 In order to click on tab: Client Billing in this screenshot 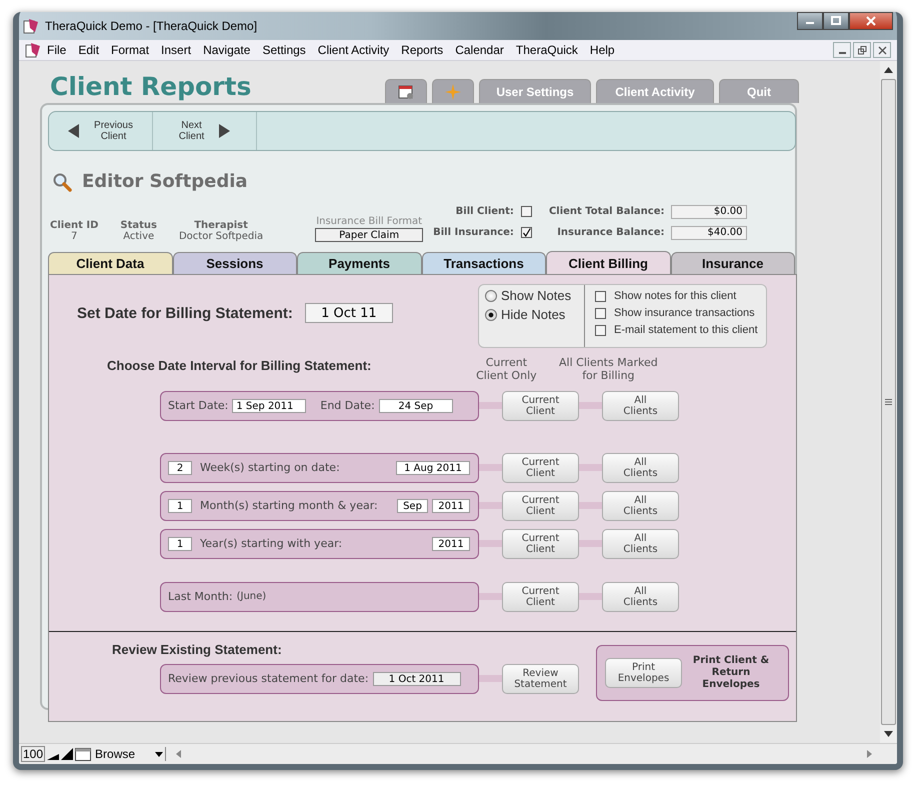, I will do `click(608, 263)`.